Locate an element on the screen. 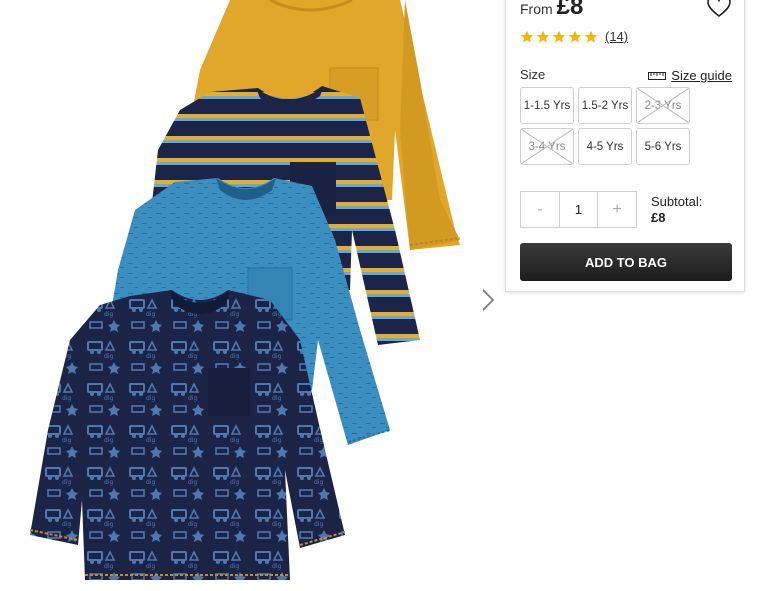 This screenshot has height=591, width=759. price-value: £8 is located at coordinates (570, 10).